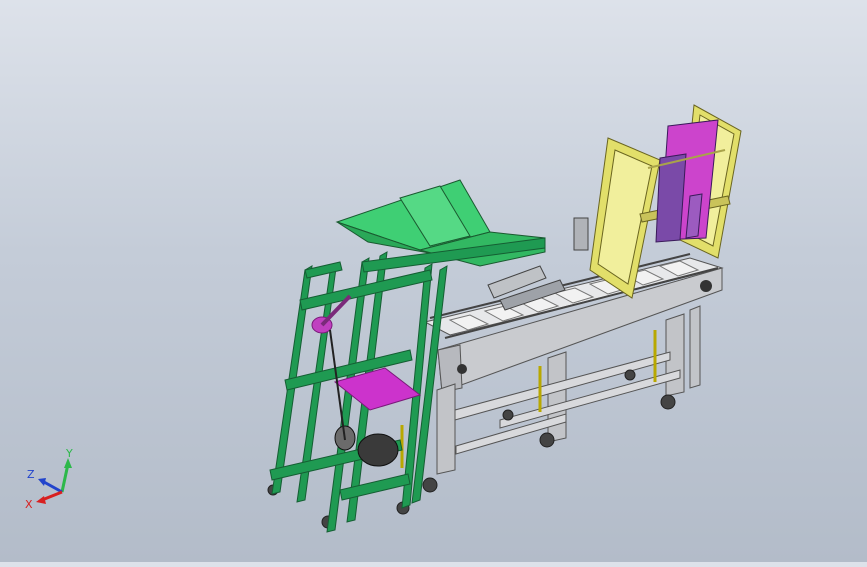 The image size is (867, 567). I want to click on y-axis-arrow, so click(66, 475).